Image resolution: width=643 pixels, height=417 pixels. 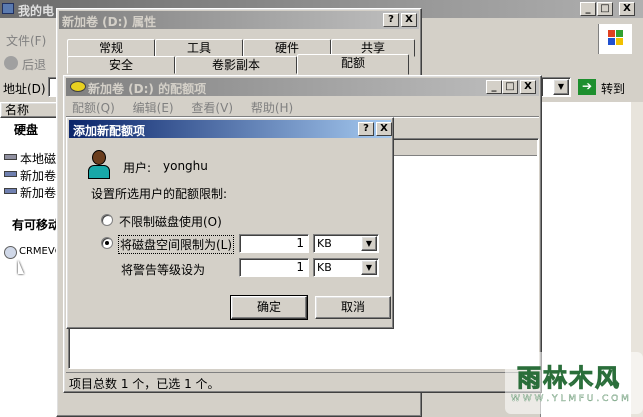 I want to click on watermark-logo: 雨林木风 W W W . Y L M F U . C O M, so click(x=574, y=383).